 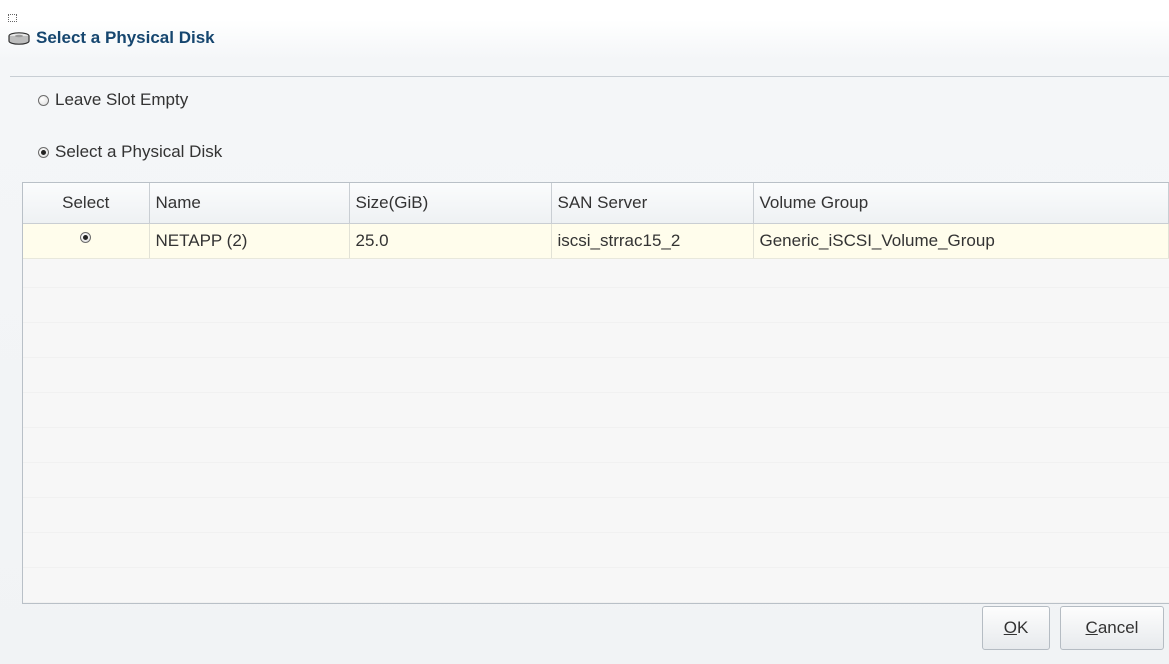 I want to click on column-header-size: Size(GiB), so click(x=450, y=203).